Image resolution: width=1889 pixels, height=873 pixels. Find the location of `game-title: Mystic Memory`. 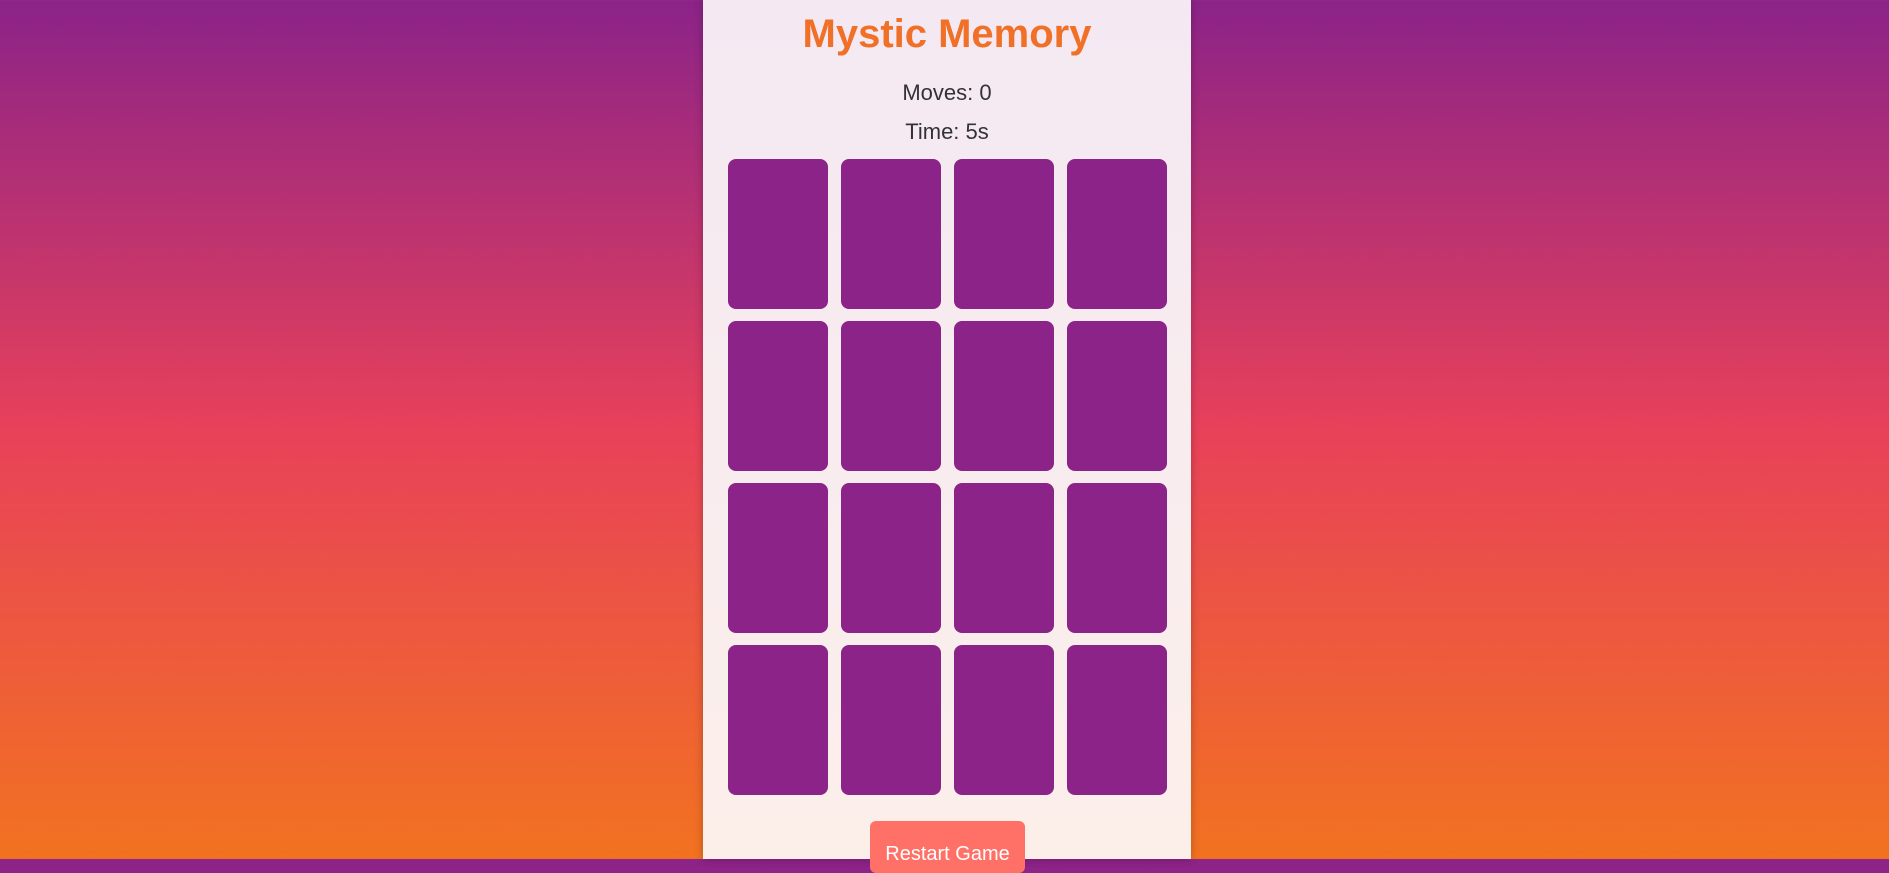

game-title: Mystic Memory is located at coordinates (947, 34).